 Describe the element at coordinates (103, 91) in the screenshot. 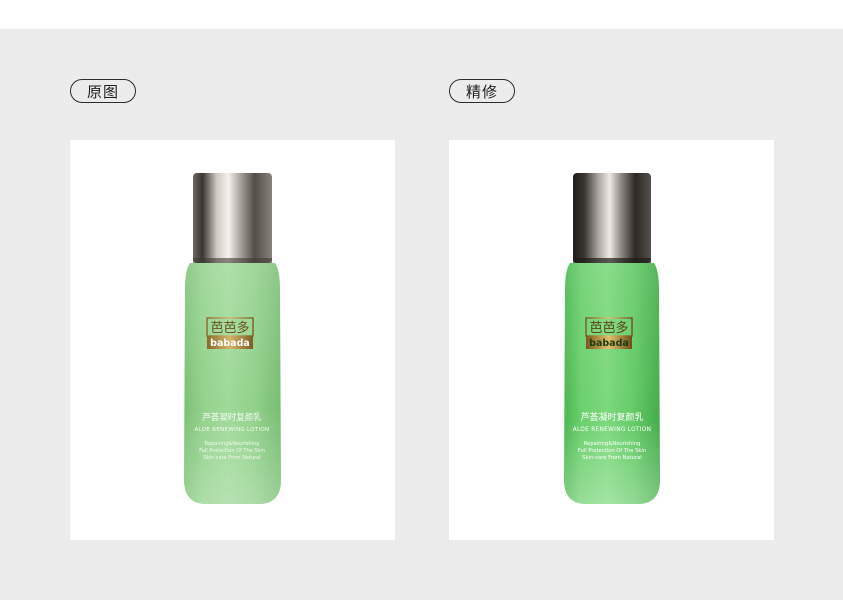

I see `original-label: 原图` at that location.